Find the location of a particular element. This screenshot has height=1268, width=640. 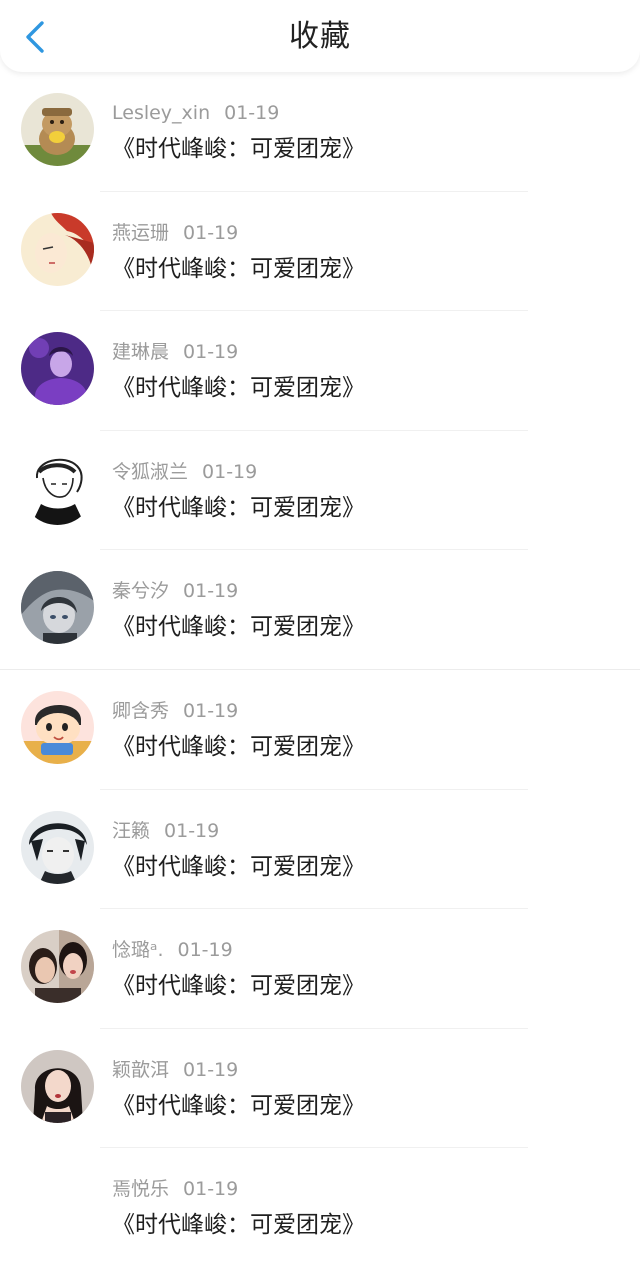

list-item: 焉悦乐 01-19 《时代峰峻：可爱团宠》 is located at coordinates (320, 1208).